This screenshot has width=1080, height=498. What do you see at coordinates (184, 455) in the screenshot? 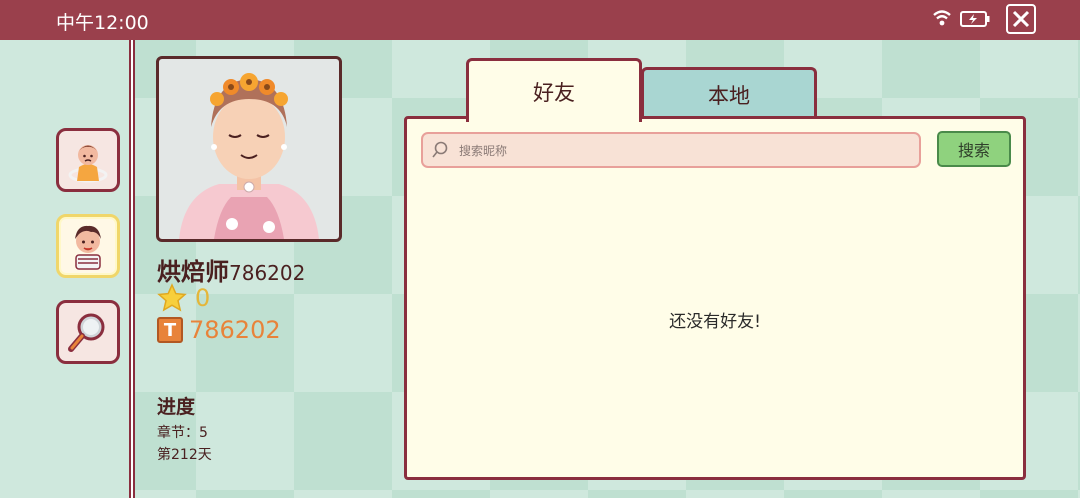
I see `day-value: 第212天` at bounding box center [184, 455].